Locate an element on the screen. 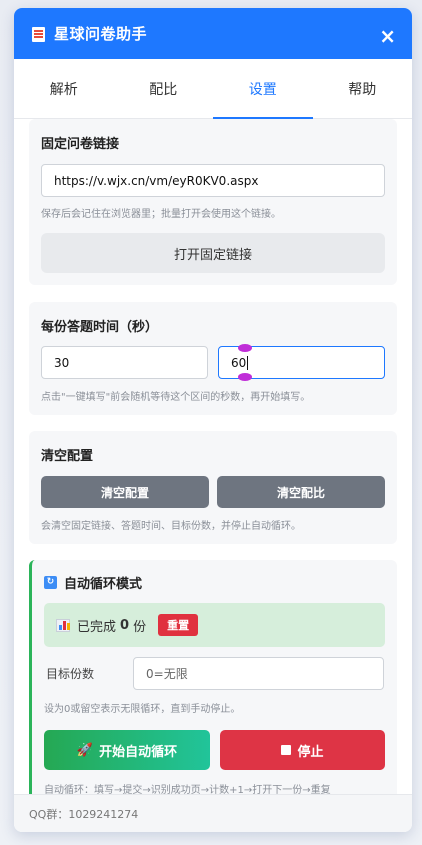 This screenshot has height=845, width=422. refresh-icon: ↻ is located at coordinates (50, 582).